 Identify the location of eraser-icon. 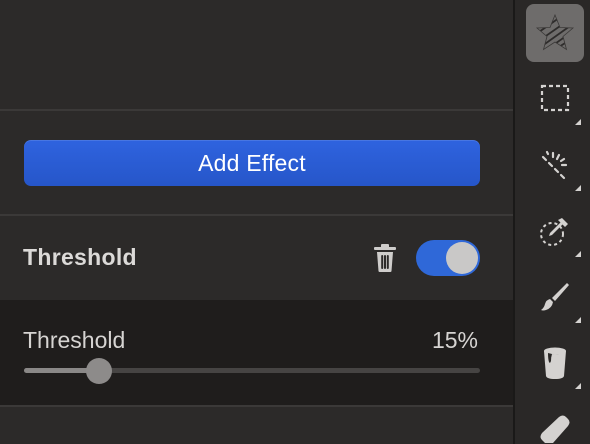
(555, 429).